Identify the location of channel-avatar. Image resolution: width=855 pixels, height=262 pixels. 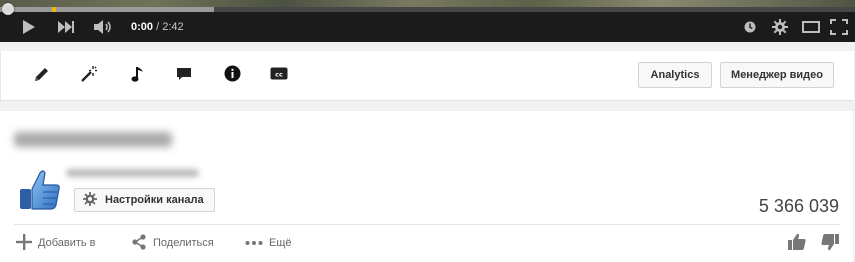
(40, 189).